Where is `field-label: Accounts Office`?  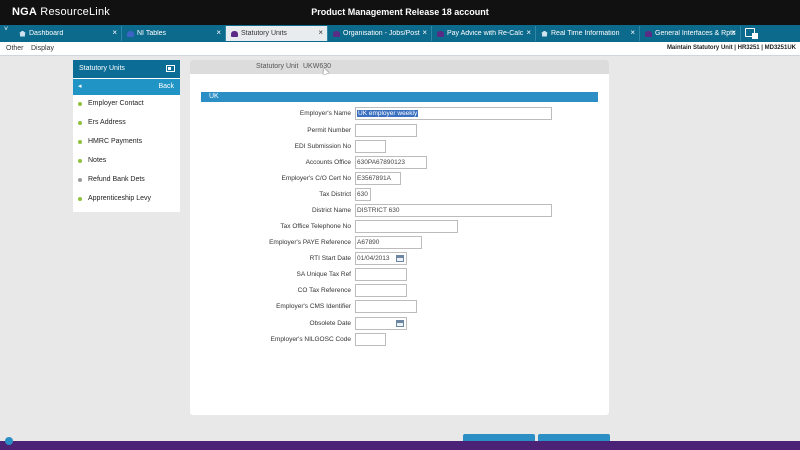
field-label: Accounts Office is located at coordinates (328, 162).